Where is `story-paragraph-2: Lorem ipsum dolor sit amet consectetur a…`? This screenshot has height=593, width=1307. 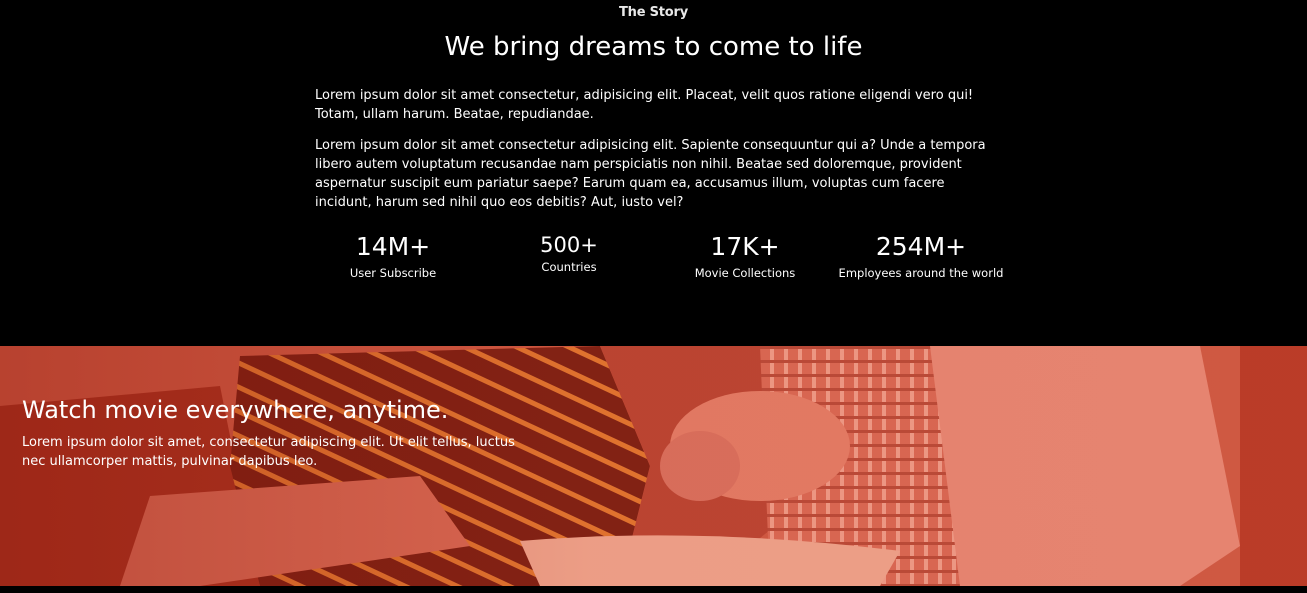 story-paragraph-2: Lorem ipsum dolor sit amet consectetur a… is located at coordinates (650, 174).